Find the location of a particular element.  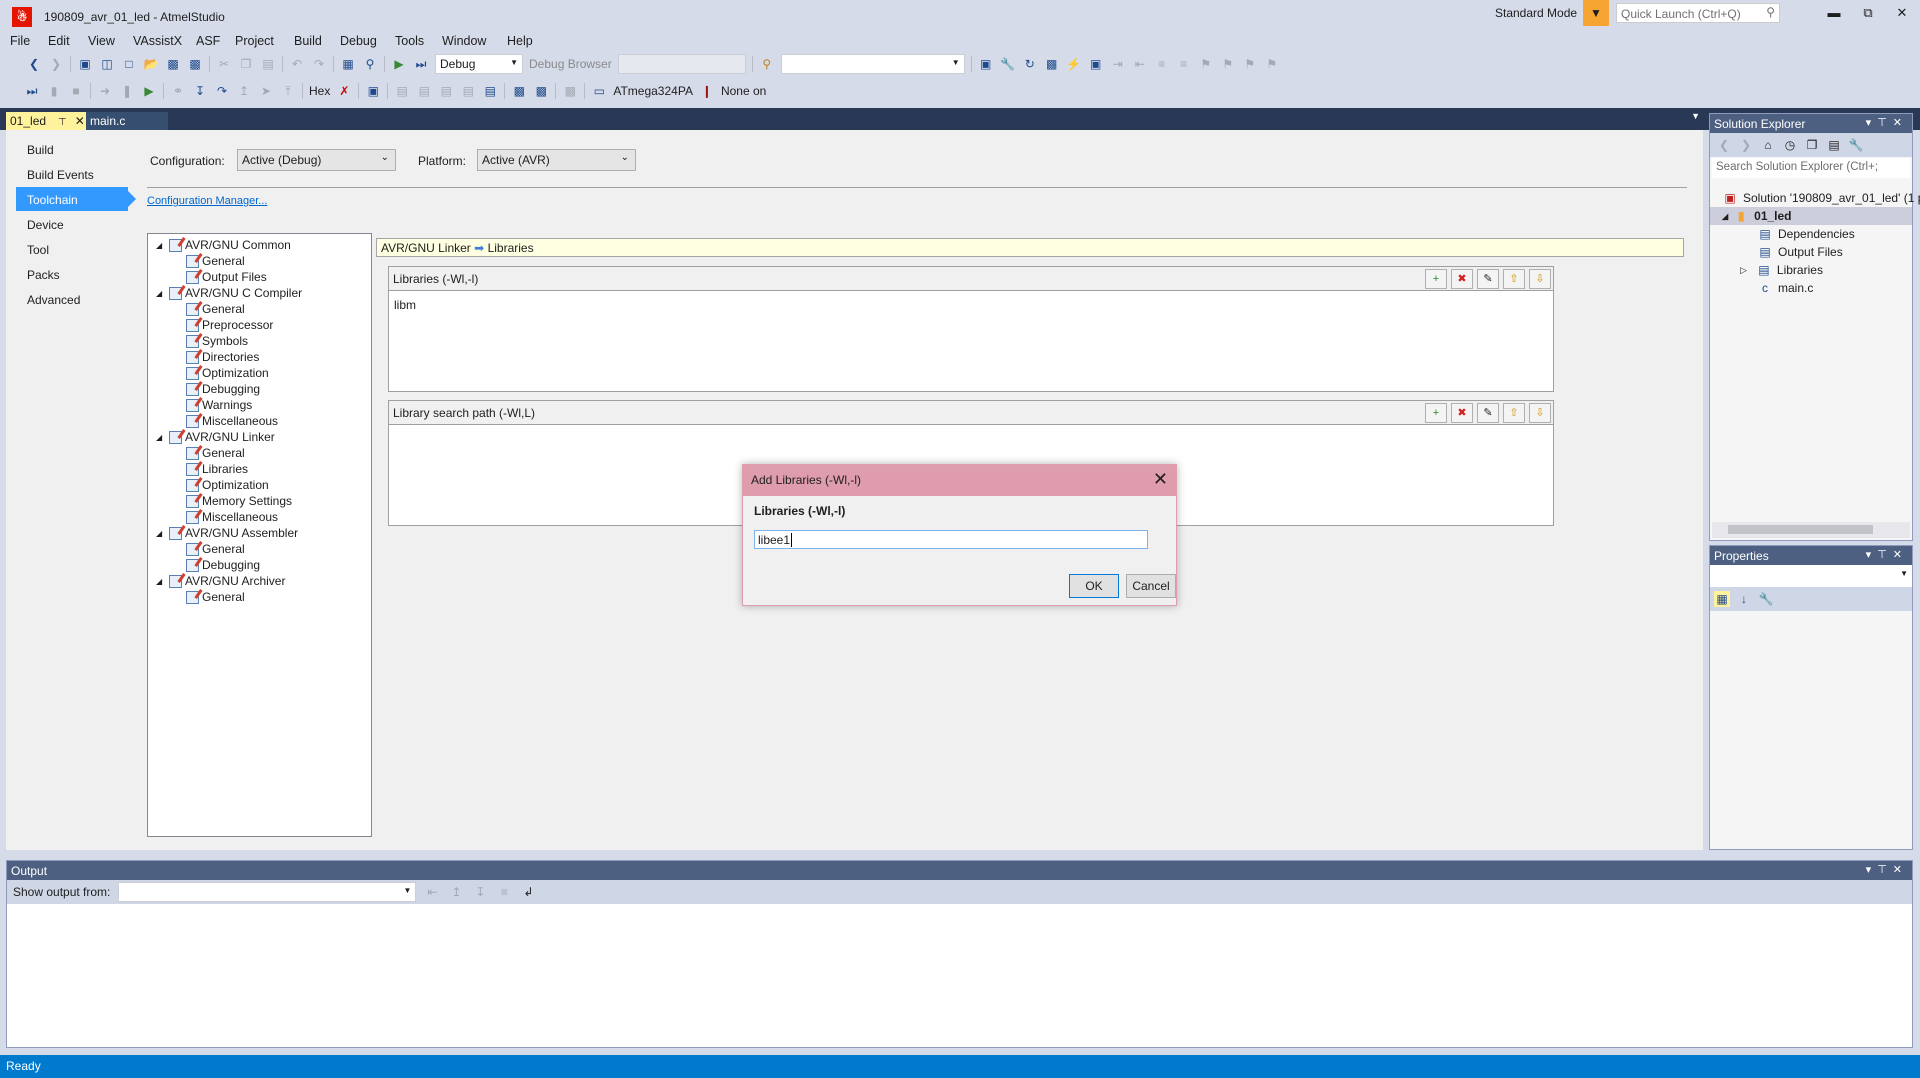

tab-main-c: main.c is located at coordinates (127, 121).